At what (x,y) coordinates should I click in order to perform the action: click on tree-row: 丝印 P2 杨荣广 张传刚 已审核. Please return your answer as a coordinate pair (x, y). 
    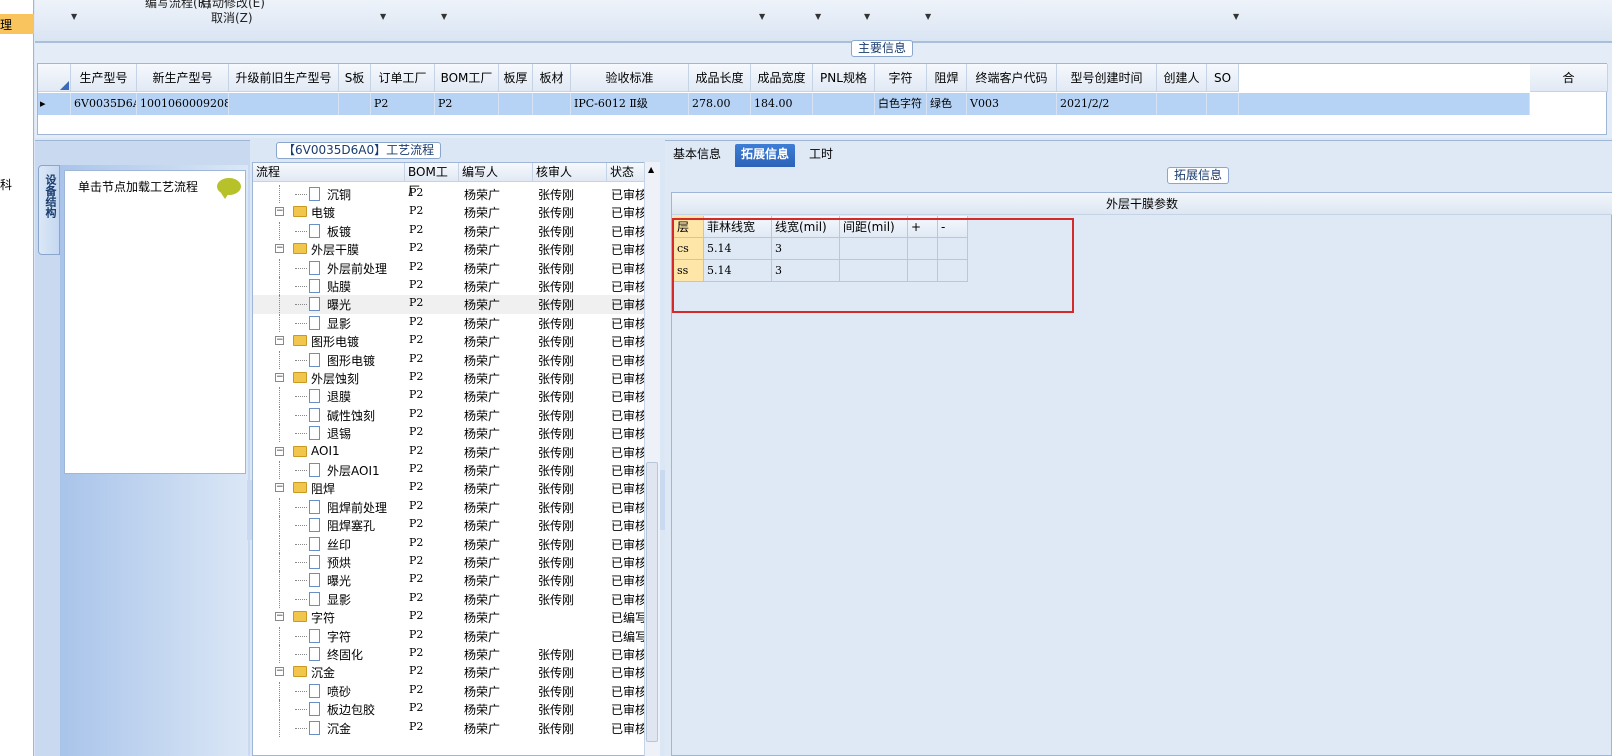
    Looking at the image, I should click on (450, 543).